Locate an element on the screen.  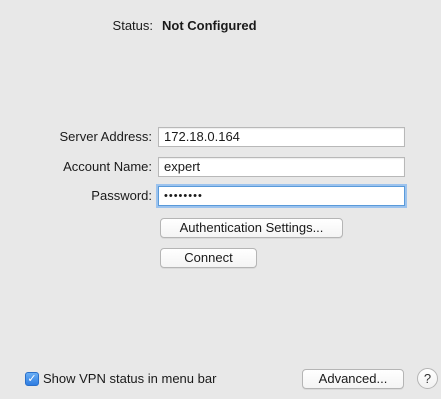
account-name-field: expert is located at coordinates (281, 167).